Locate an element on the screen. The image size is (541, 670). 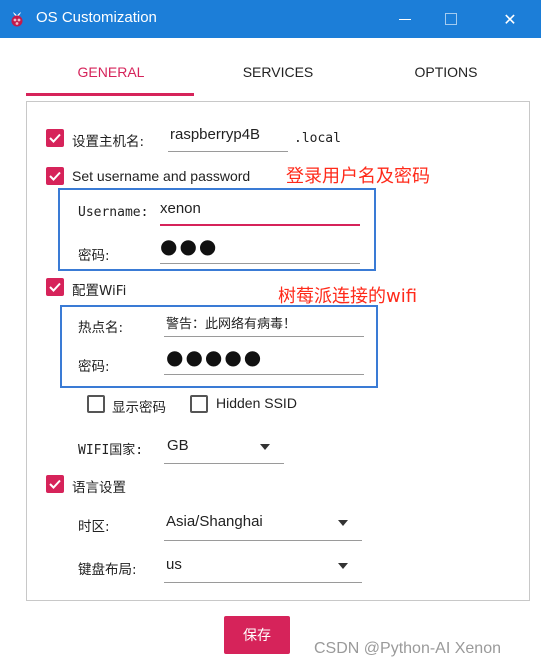
hostname-label: 设置主机名: is located at coordinates (108, 142).